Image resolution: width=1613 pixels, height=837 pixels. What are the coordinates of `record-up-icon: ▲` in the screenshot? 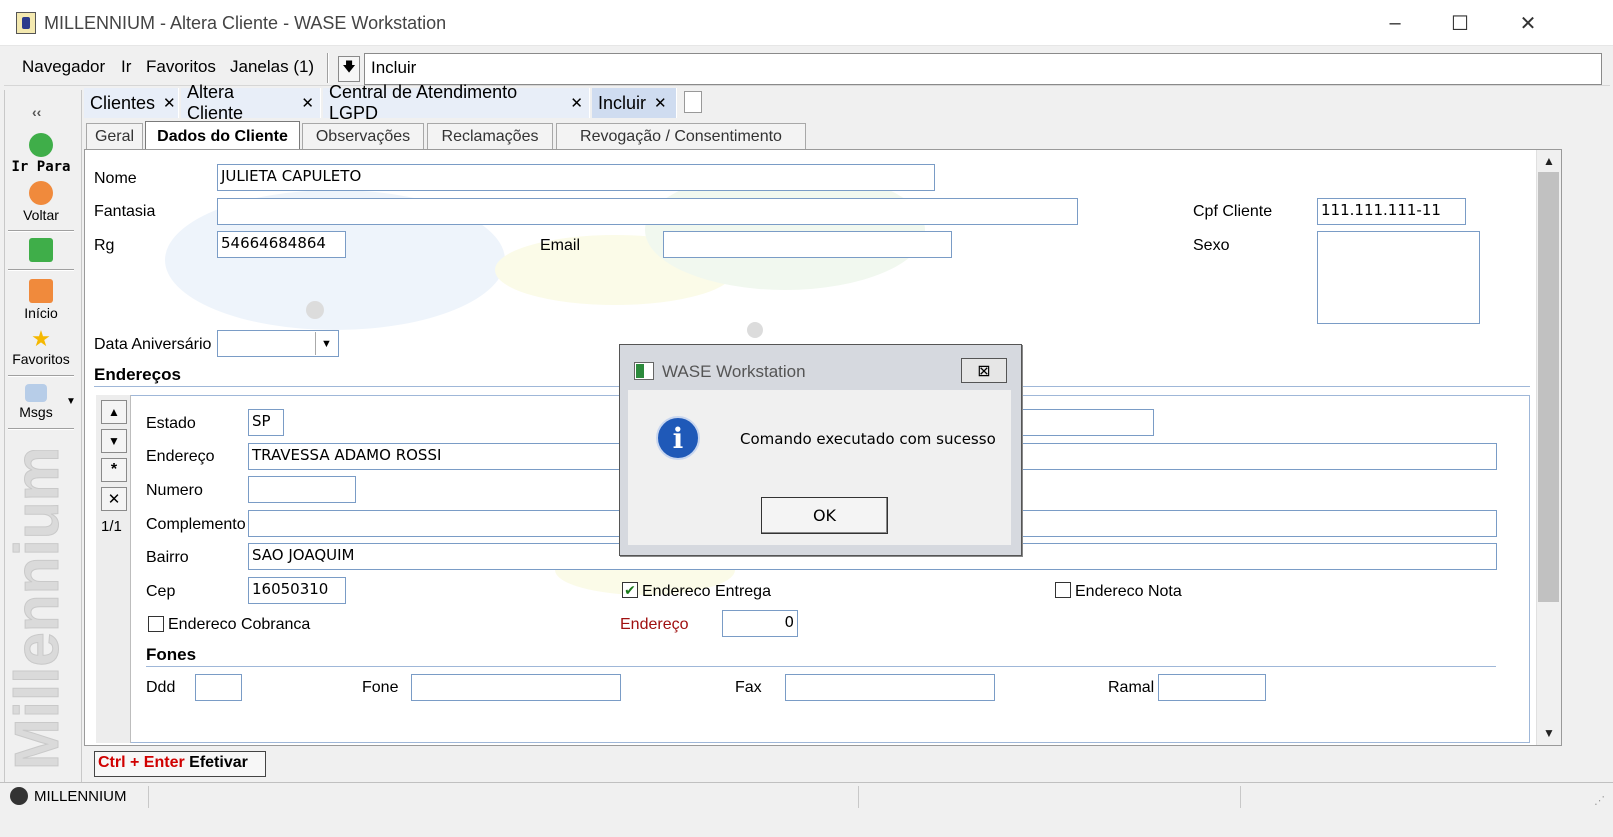 It's located at (114, 412).